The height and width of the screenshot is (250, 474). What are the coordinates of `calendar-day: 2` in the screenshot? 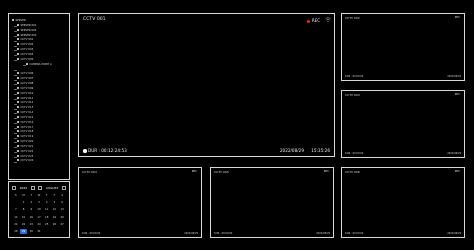 It's located at (31, 202).